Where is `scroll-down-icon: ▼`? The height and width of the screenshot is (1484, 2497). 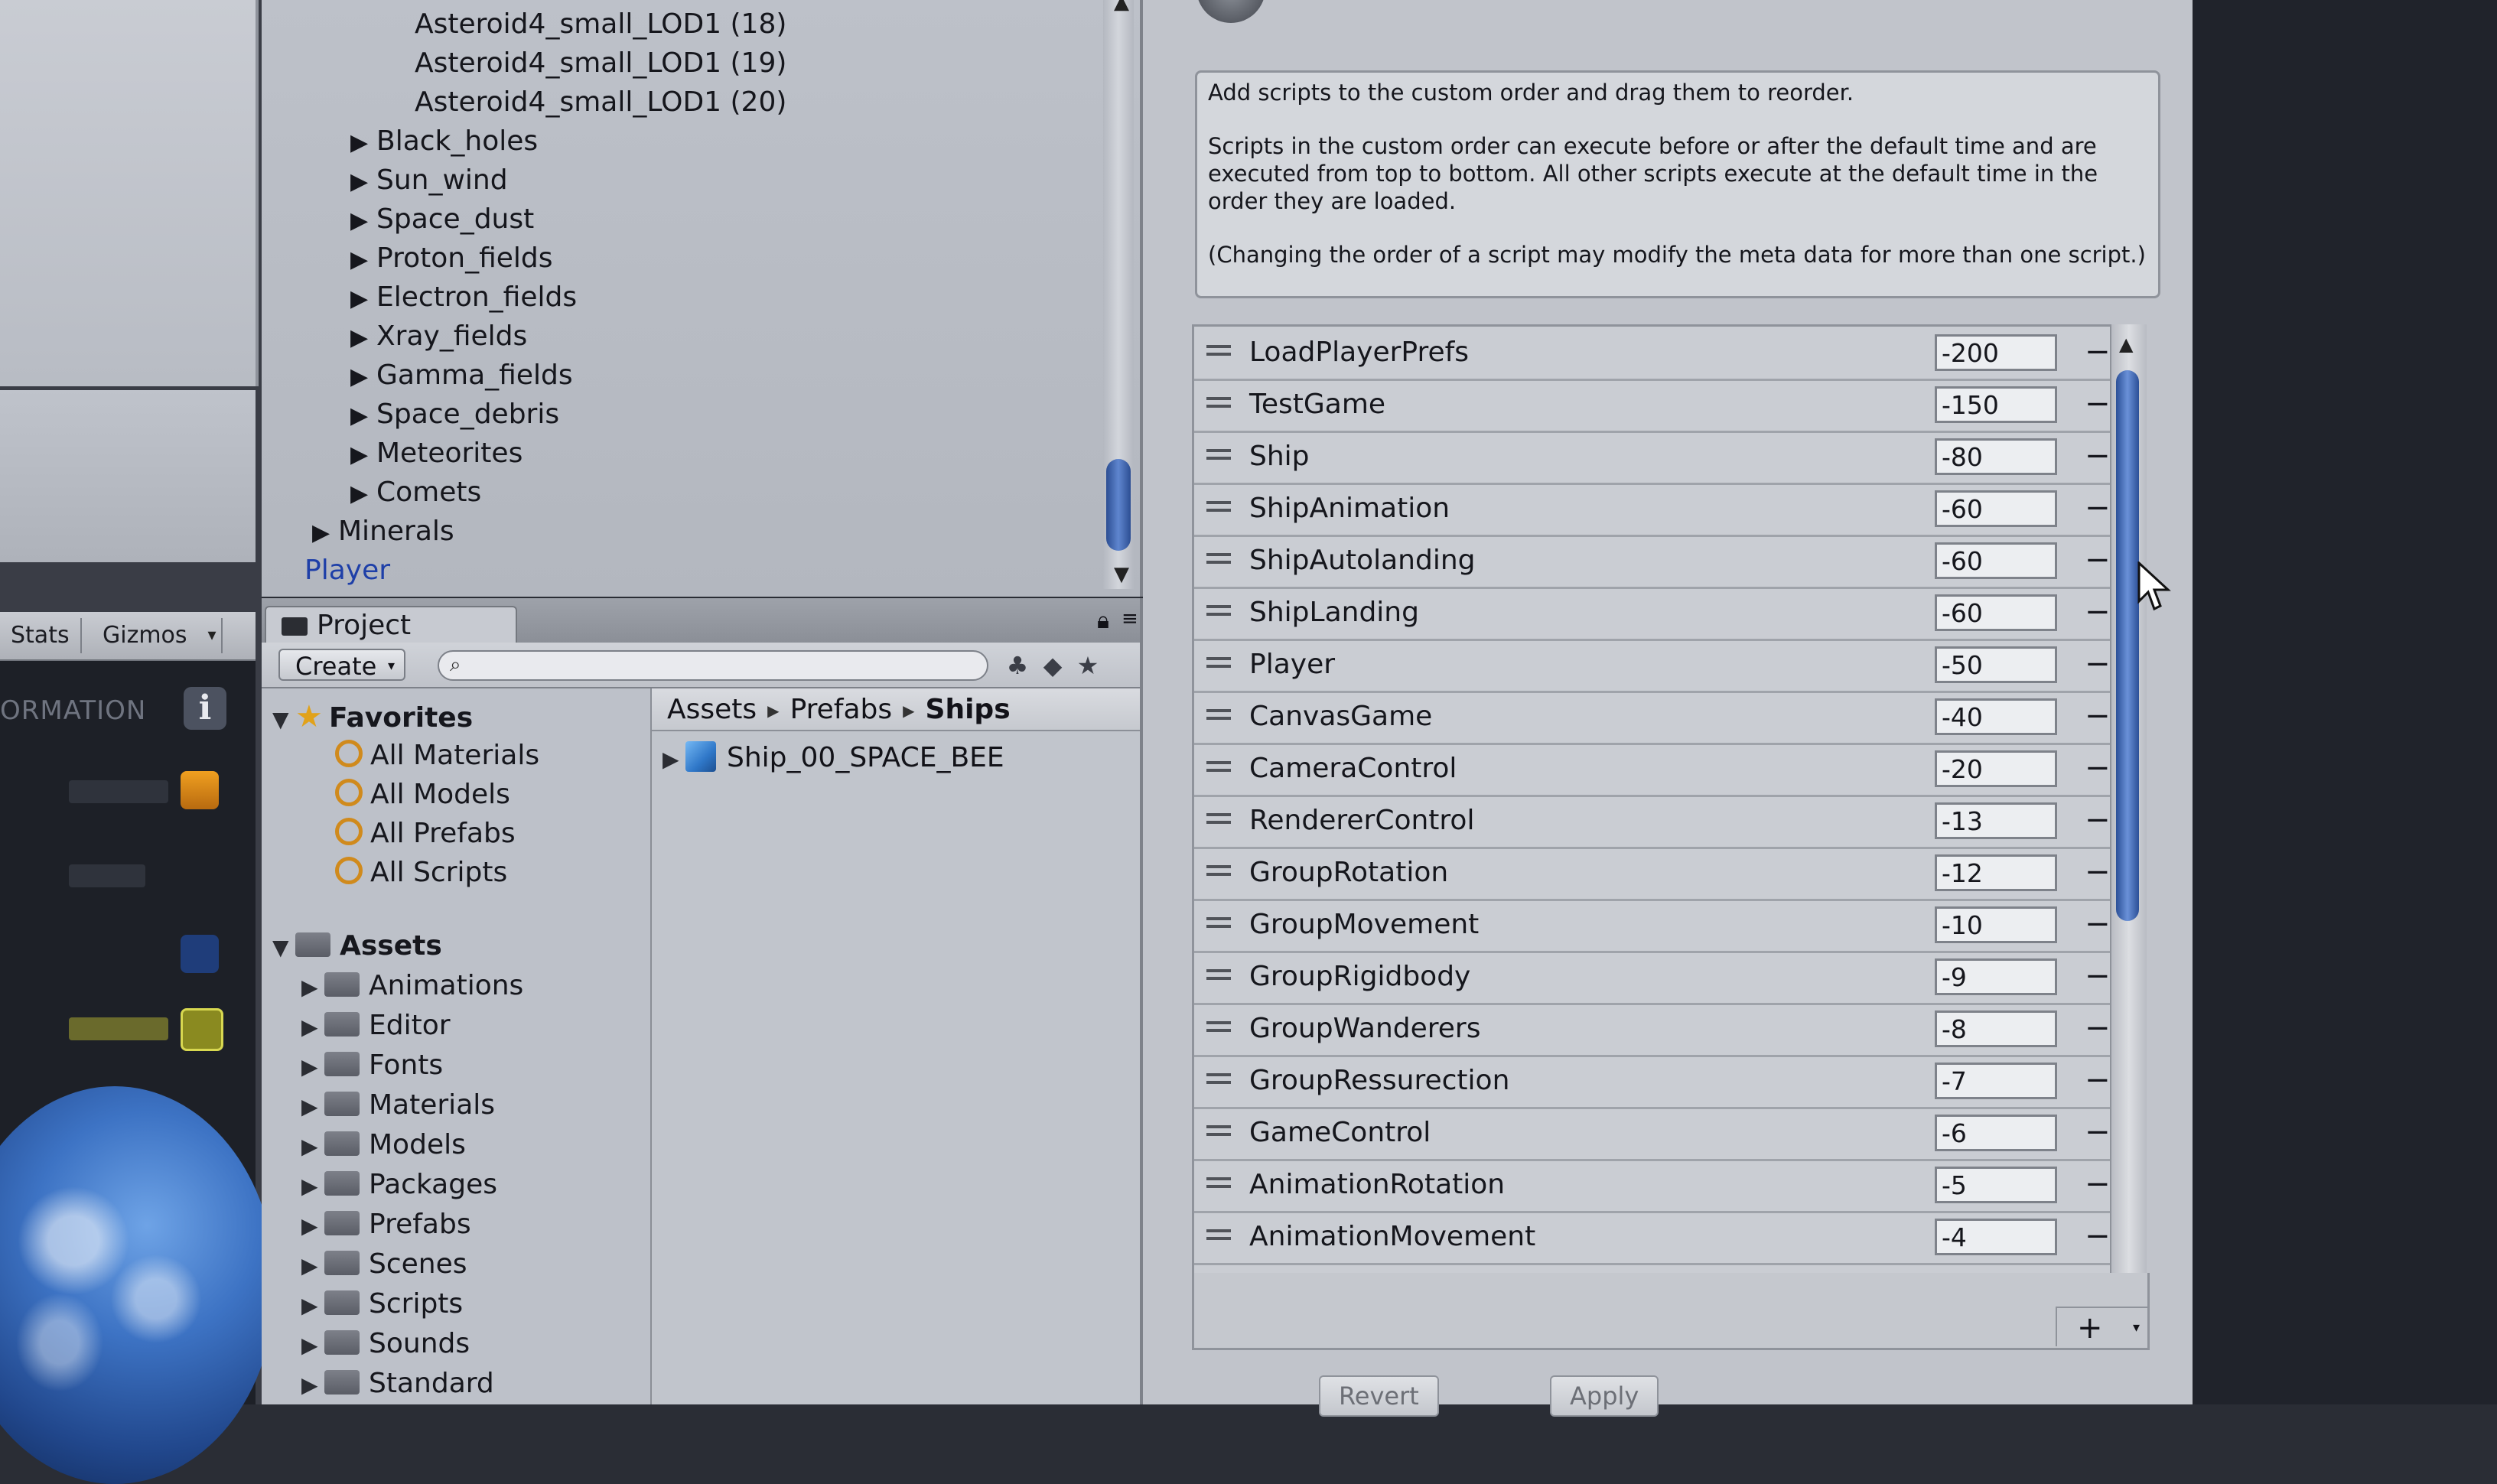 scroll-down-icon: ▼ is located at coordinates (1121, 574).